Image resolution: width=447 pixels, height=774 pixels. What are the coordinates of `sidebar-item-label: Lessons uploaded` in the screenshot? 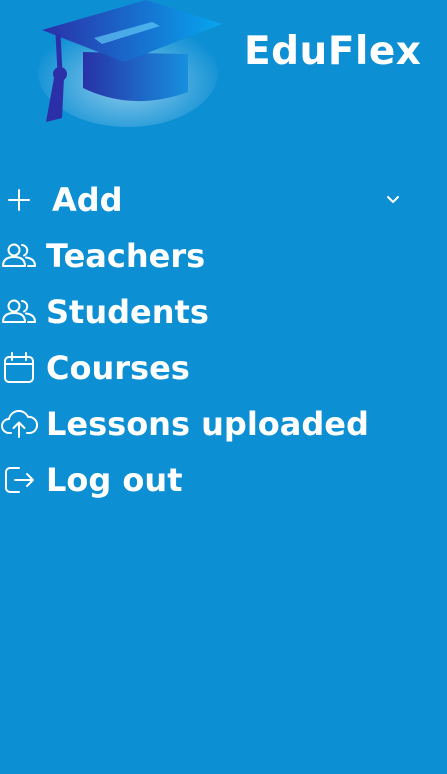 It's located at (207, 424).